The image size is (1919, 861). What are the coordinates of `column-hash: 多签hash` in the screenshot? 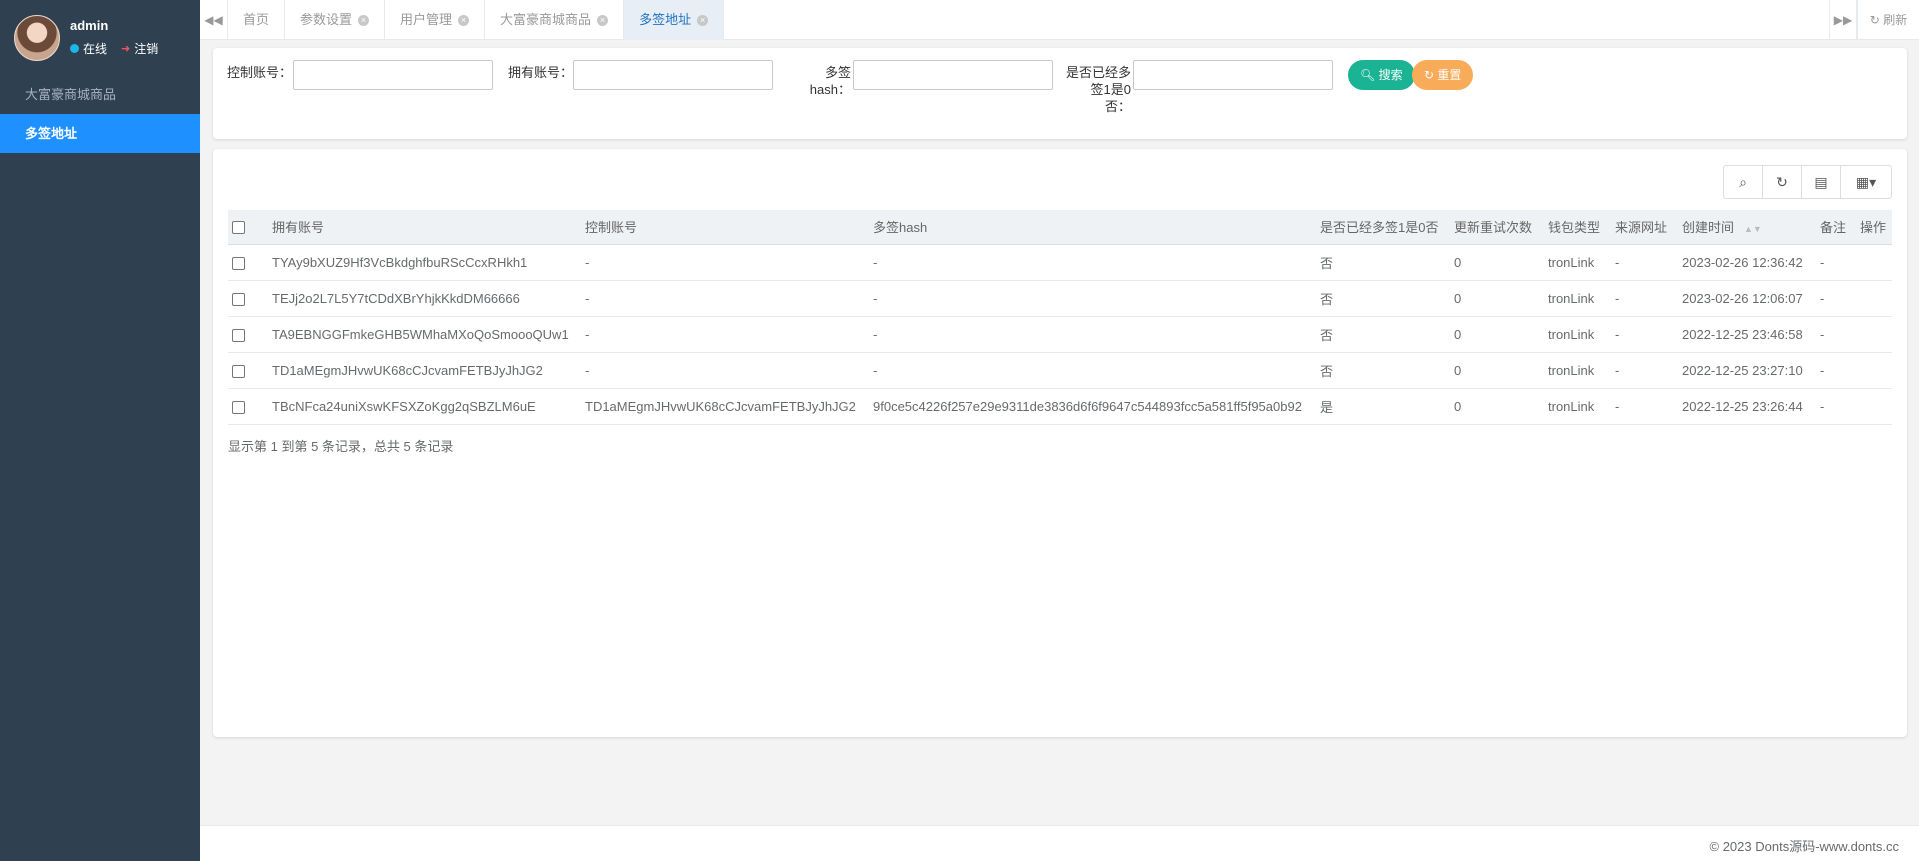 It's located at (1092, 227).